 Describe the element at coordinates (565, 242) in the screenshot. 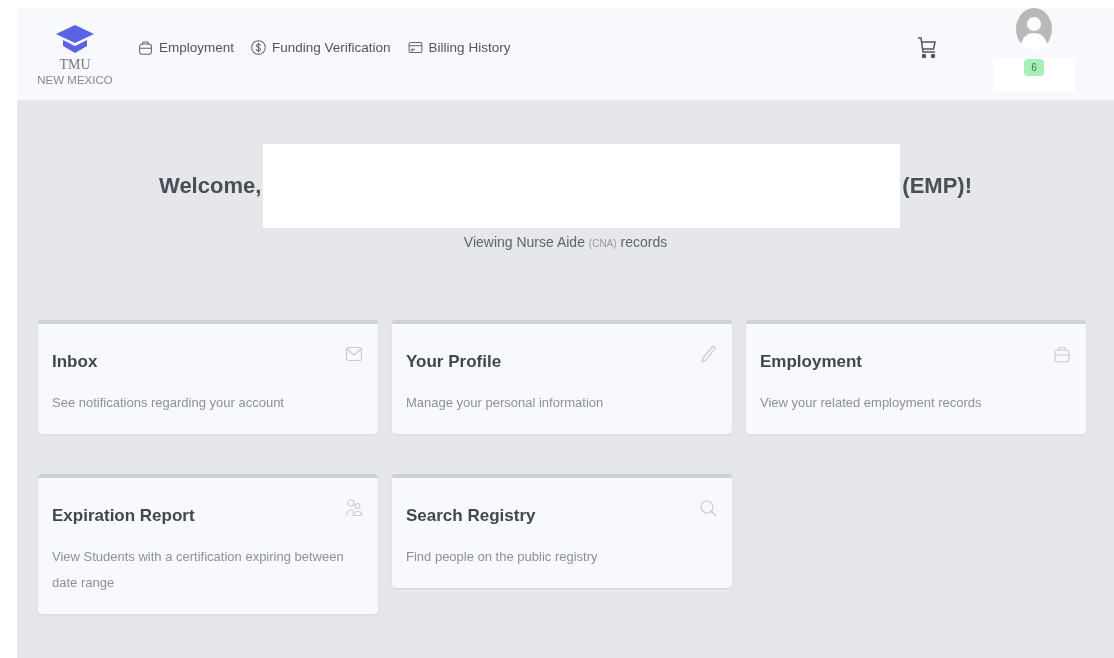

I see `viewing-records-text: Viewing Nurse Aide (CNA) records` at that location.